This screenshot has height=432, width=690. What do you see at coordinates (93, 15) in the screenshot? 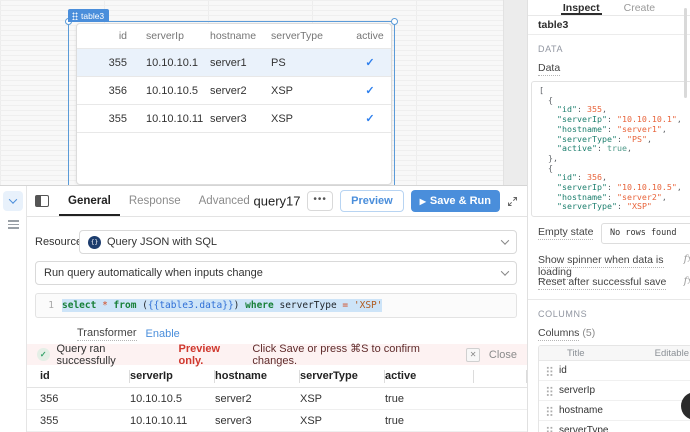
I see `widget-name: table3` at bounding box center [93, 15].